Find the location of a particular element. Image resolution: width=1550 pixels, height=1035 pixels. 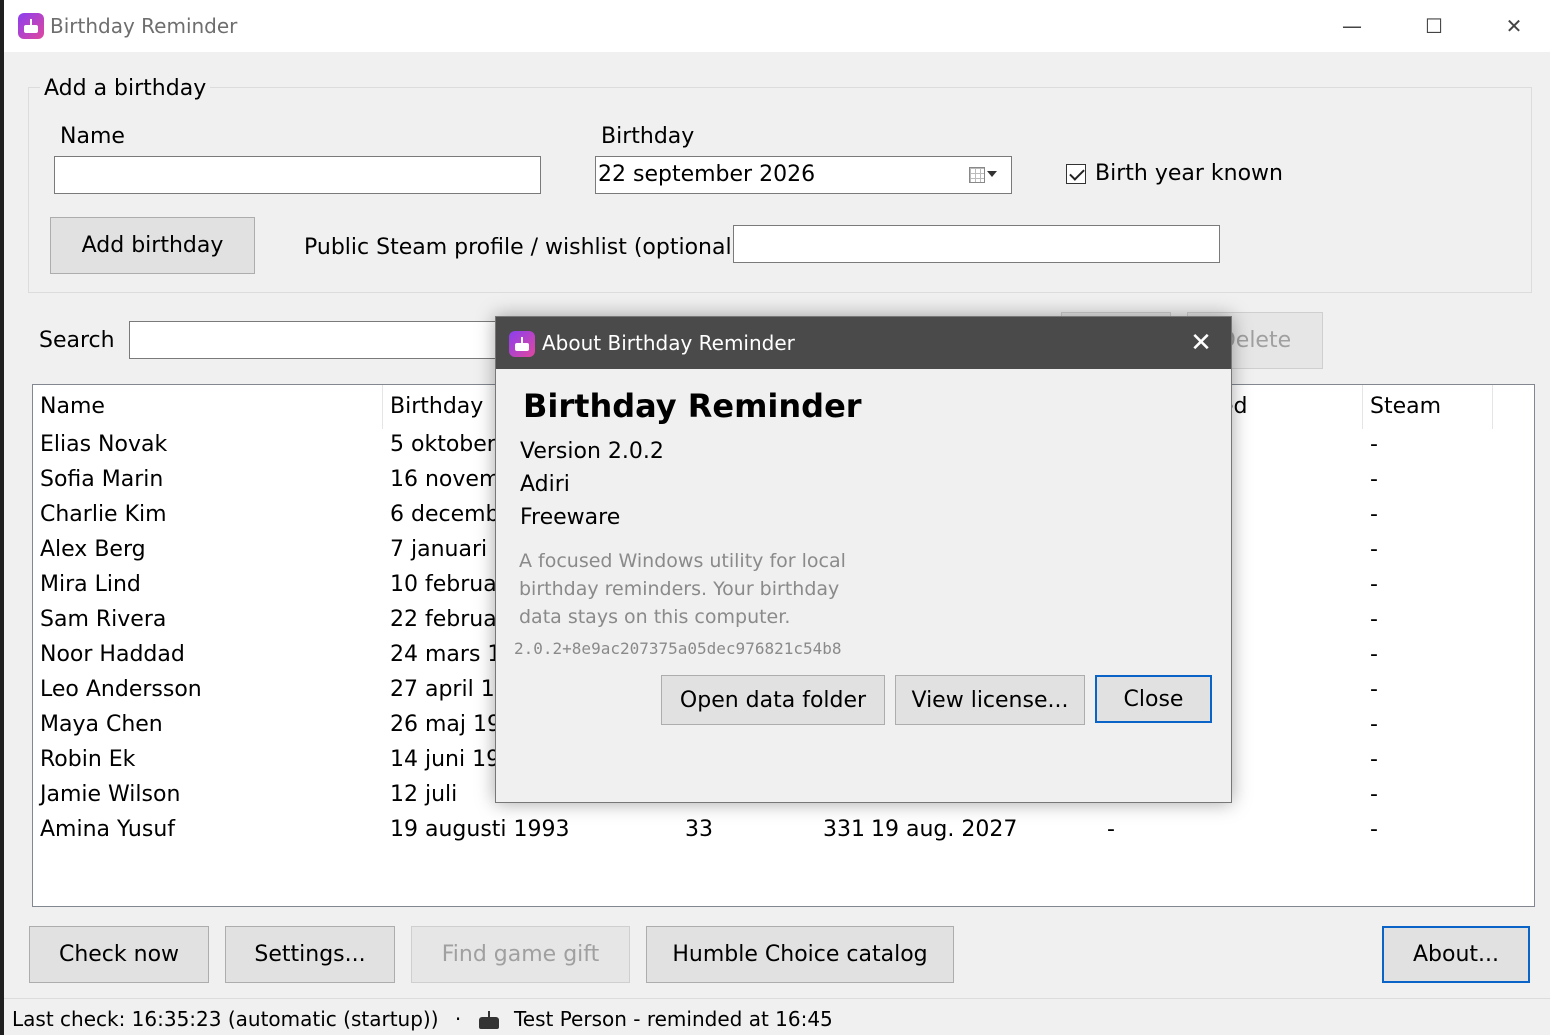

row-name: Charlie Kim is located at coordinates (103, 514).